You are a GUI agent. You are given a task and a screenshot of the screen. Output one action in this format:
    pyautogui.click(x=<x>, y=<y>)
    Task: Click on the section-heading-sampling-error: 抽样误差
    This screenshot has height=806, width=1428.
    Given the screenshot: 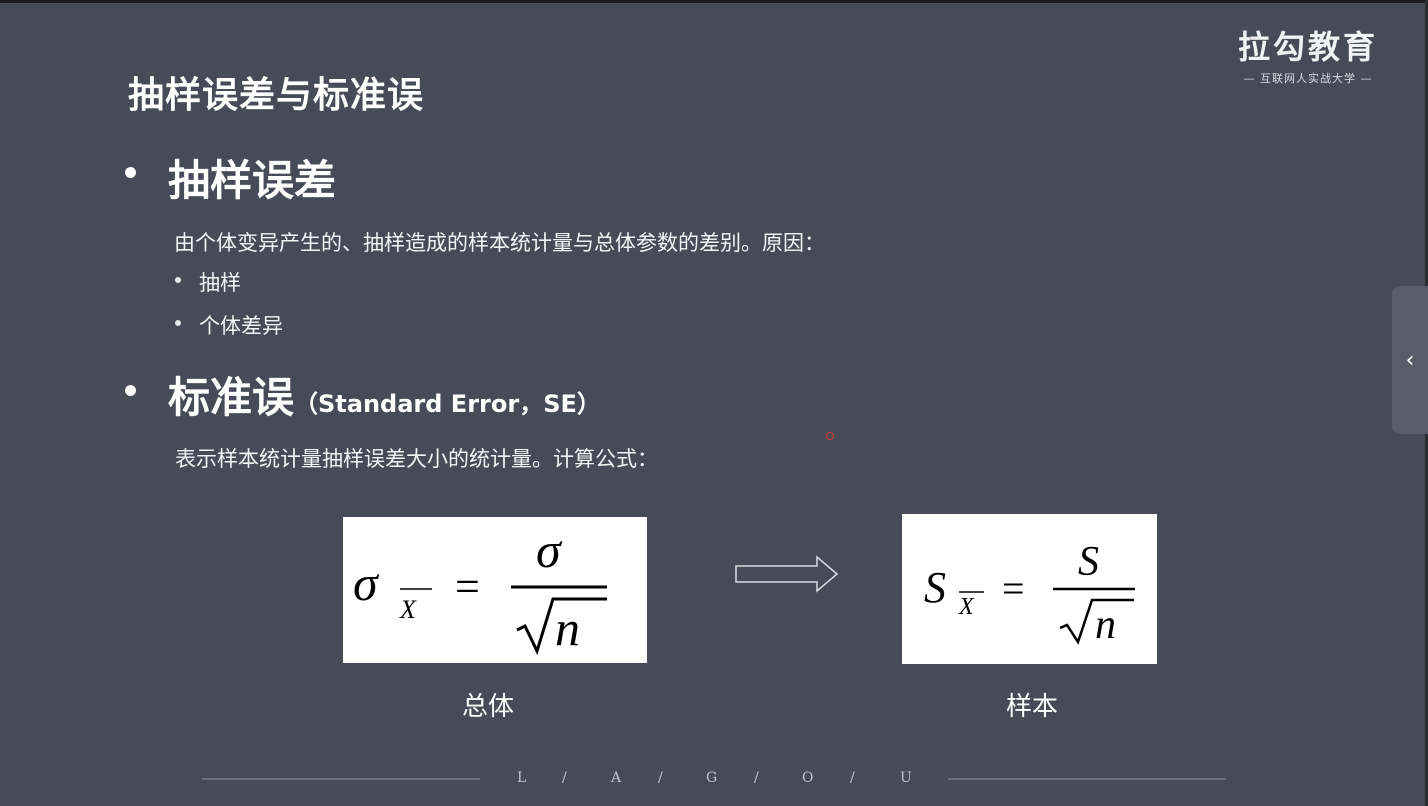 What is the action you would take?
    pyautogui.click(x=252, y=180)
    